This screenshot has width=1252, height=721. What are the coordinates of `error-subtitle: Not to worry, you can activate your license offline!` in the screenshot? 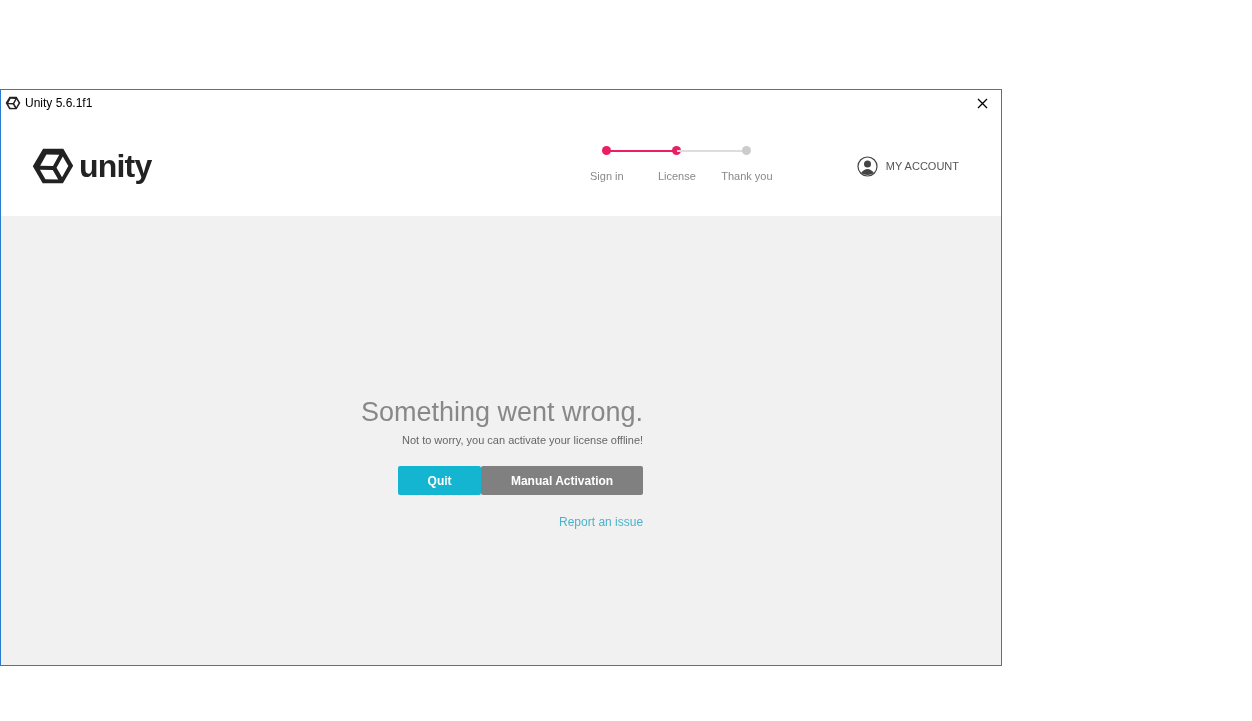 It's located at (522, 440).